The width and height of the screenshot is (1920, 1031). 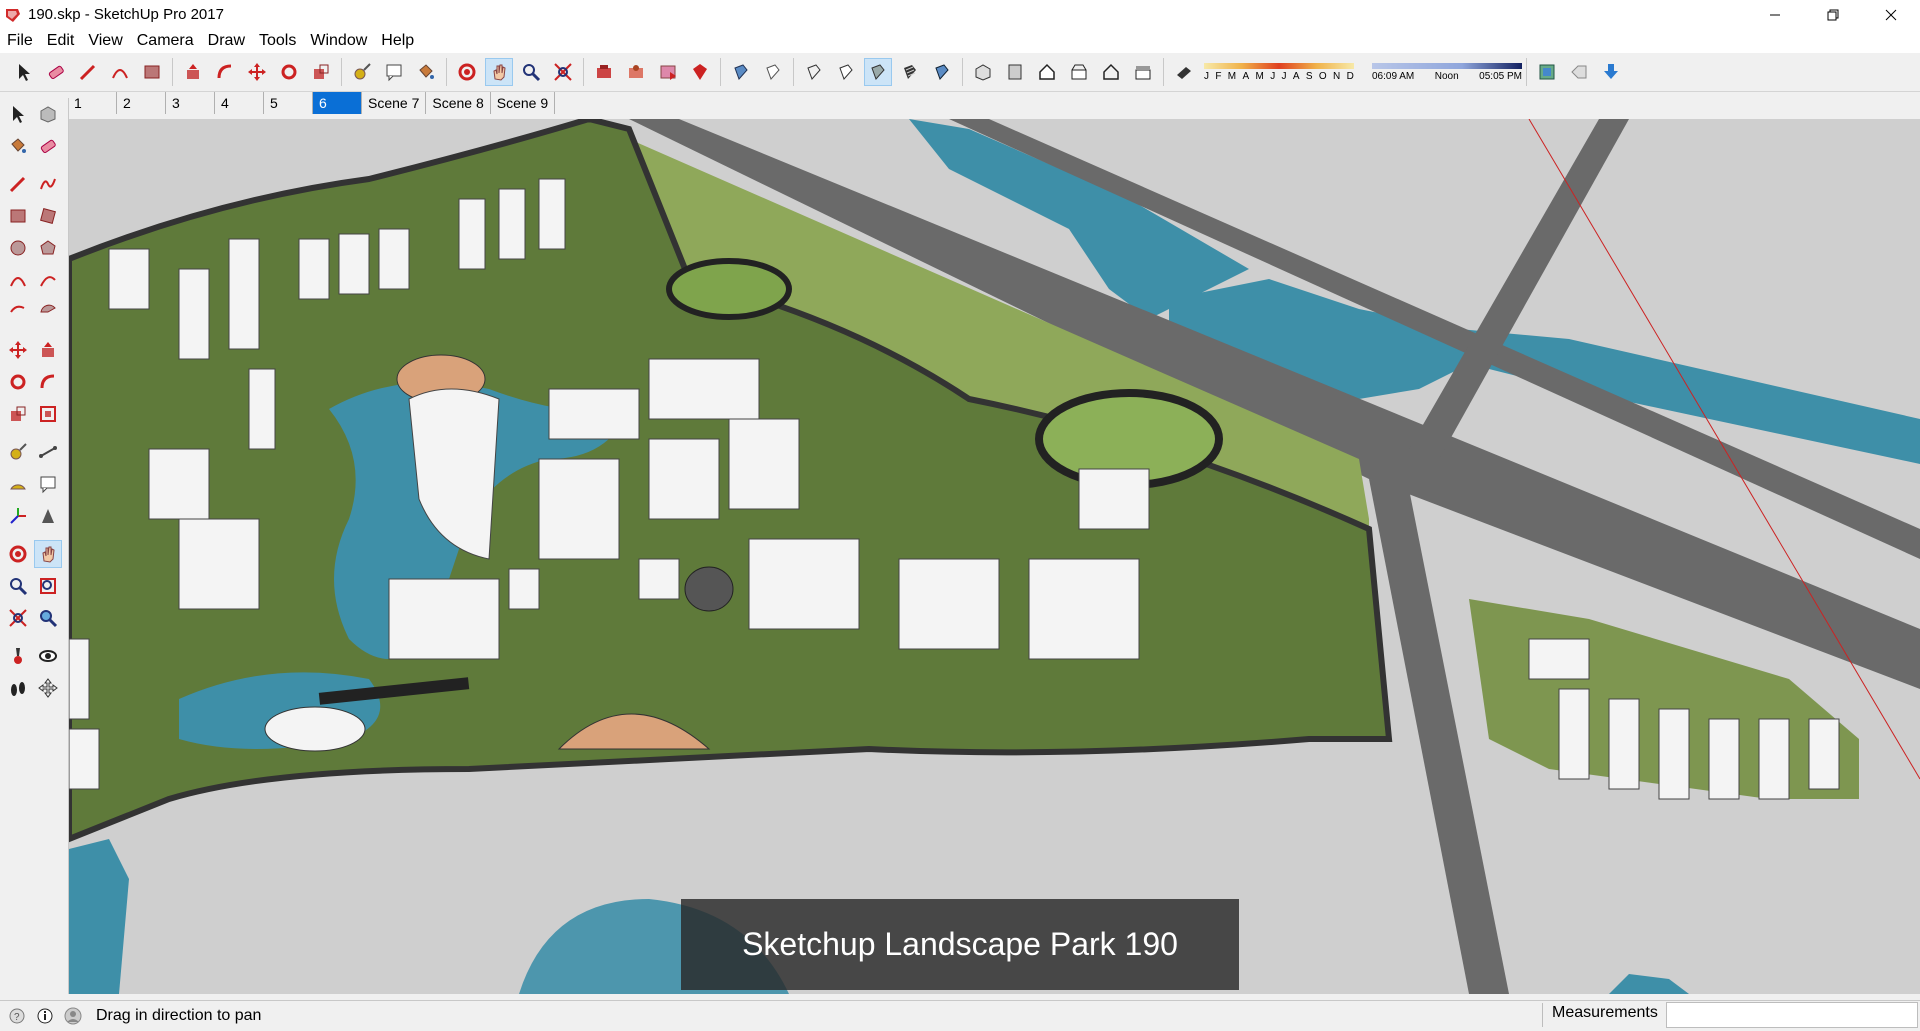 What do you see at coordinates (277, 41) in the screenshot?
I see `menu-tools: Tools` at bounding box center [277, 41].